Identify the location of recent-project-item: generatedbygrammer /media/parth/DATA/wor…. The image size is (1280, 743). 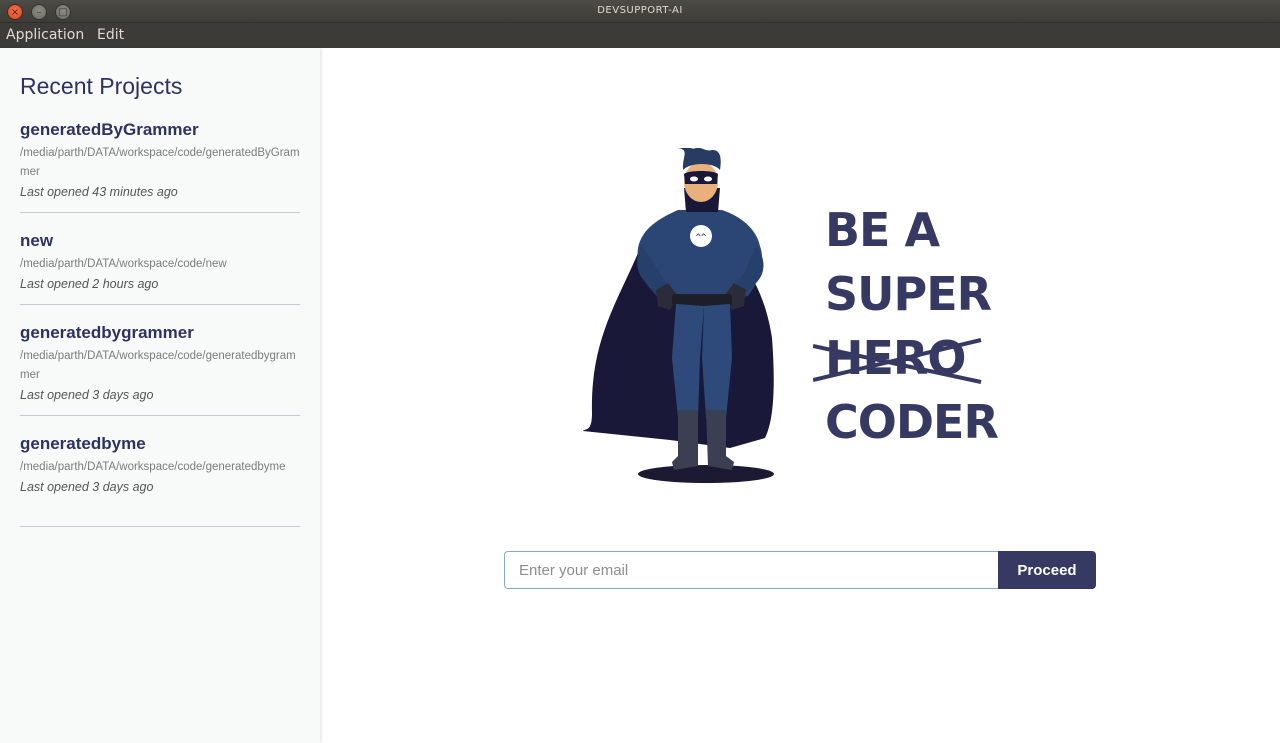
(160, 369).